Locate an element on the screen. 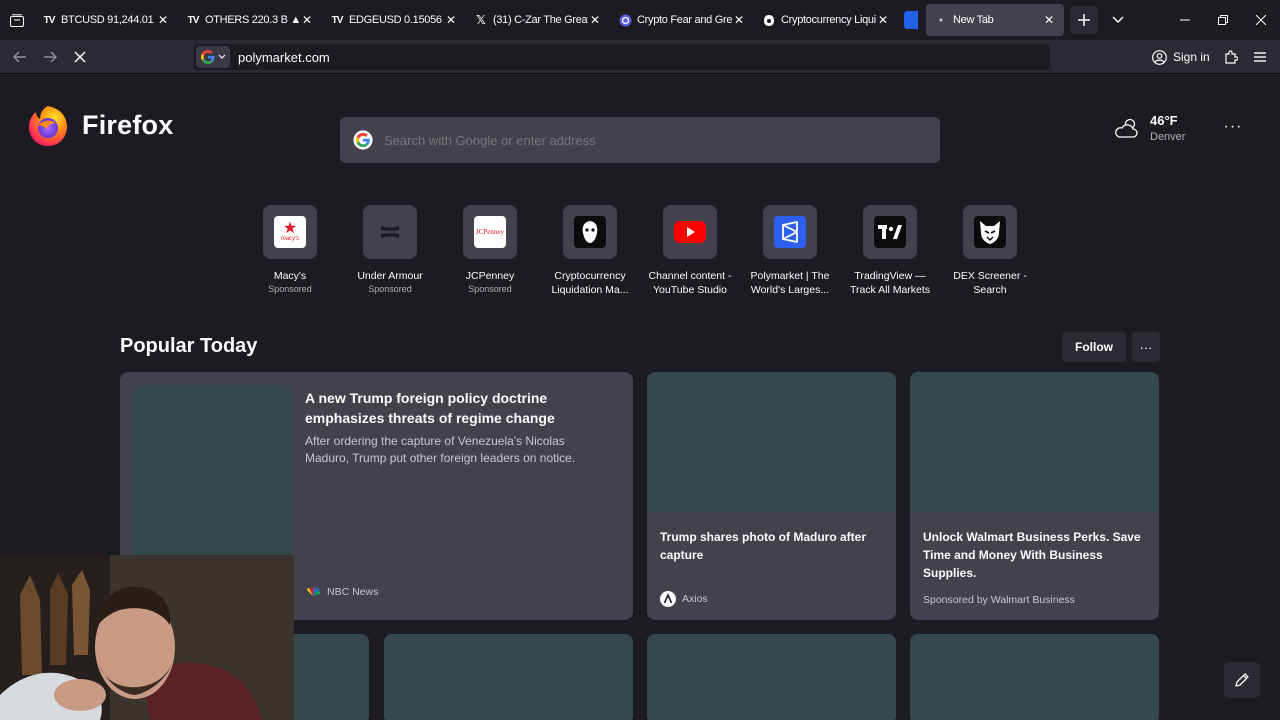 The image size is (1280, 720). tab-edgeusd: TV EDGEUSD 0.15056 ▼ ✕ is located at coordinates (394, 20).